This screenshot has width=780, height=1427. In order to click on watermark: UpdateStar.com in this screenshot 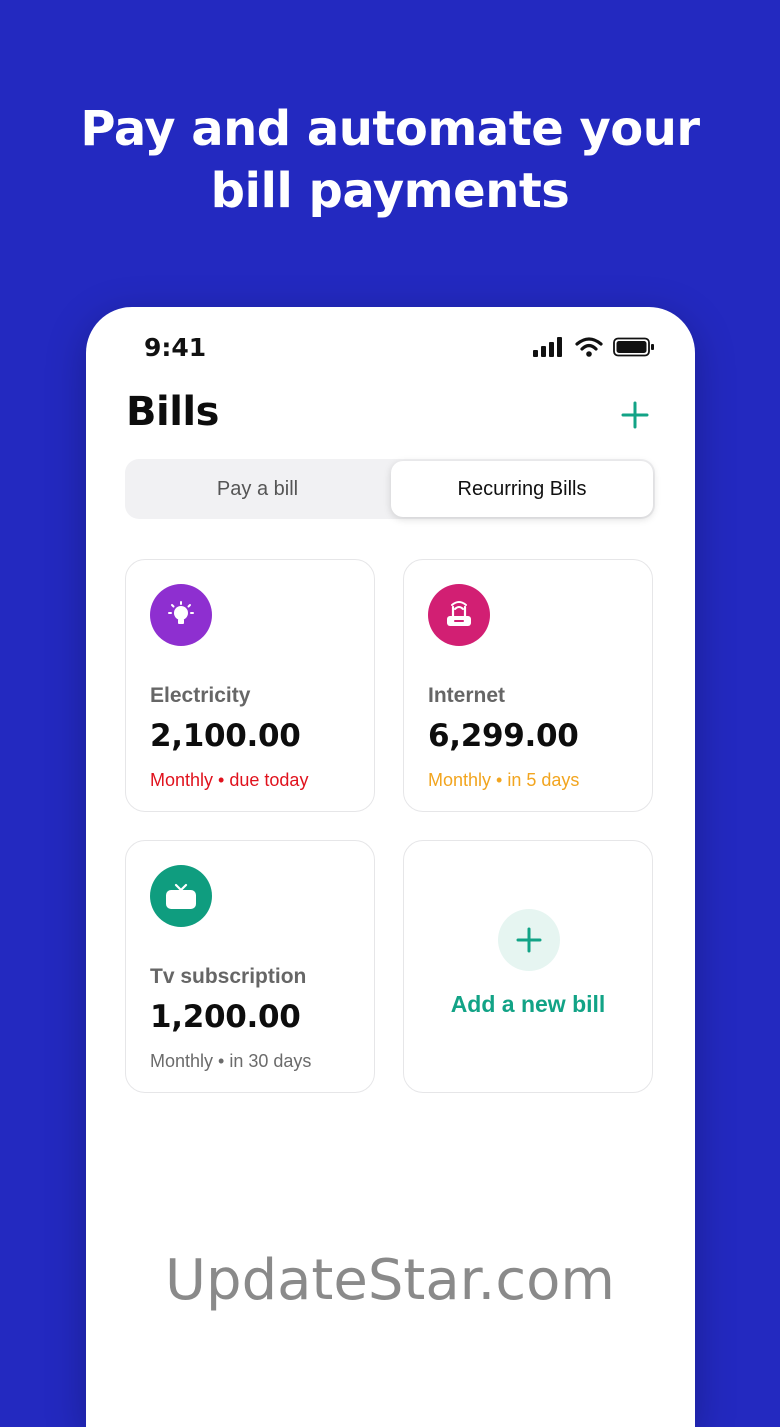, I will do `click(390, 1280)`.